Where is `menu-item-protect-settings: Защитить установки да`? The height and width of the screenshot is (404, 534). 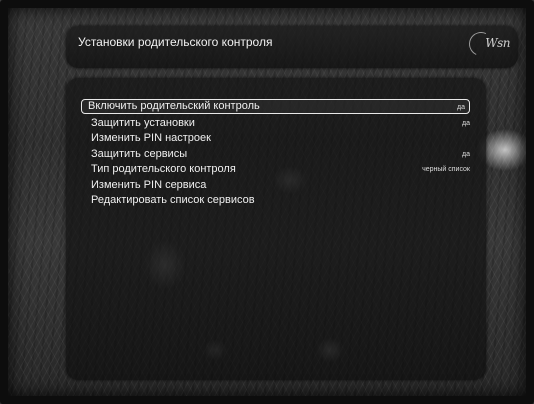 menu-item-protect-settings: Защитить установки да is located at coordinates (279, 123).